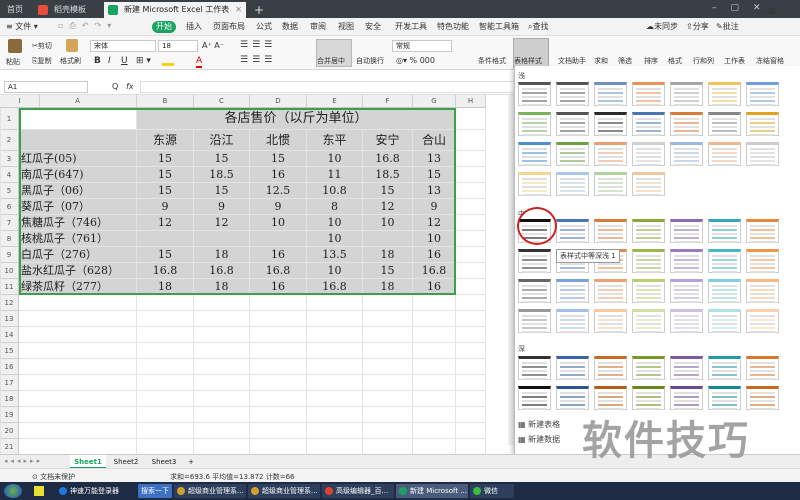 This screenshot has width=800, height=500. I want to click on price-cell: 13, so click(434, 159).